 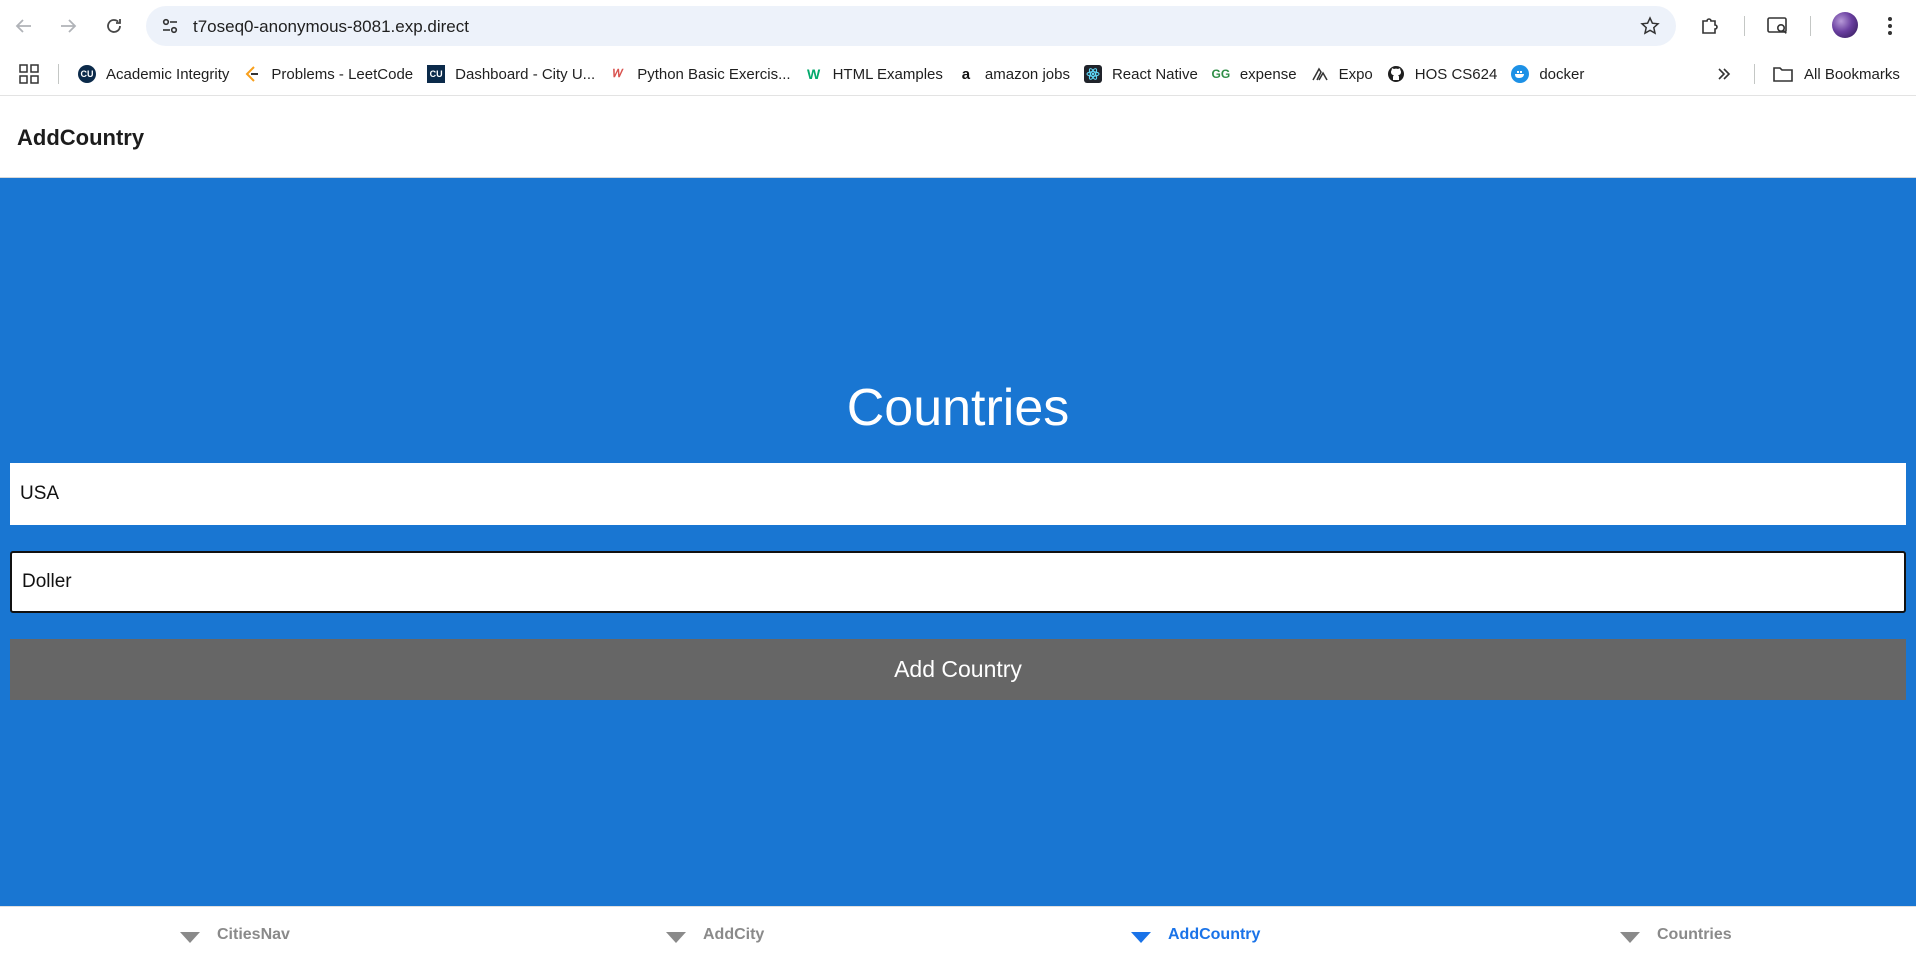 I want to click on all-bookmarks-button: All Bookmarks, so click(x=1836, y=74).